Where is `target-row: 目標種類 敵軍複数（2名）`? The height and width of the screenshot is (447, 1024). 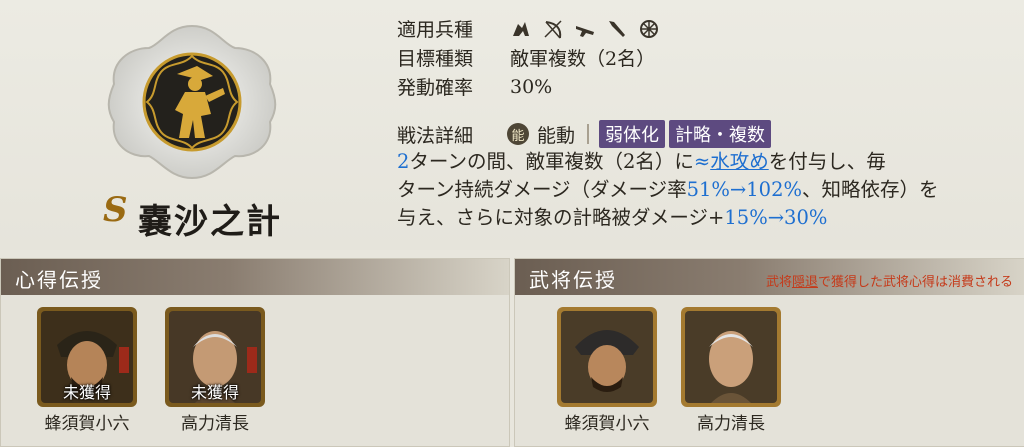 target-row: 目標種類 敵軍複数（2名） is located at coordinates (528, 57).